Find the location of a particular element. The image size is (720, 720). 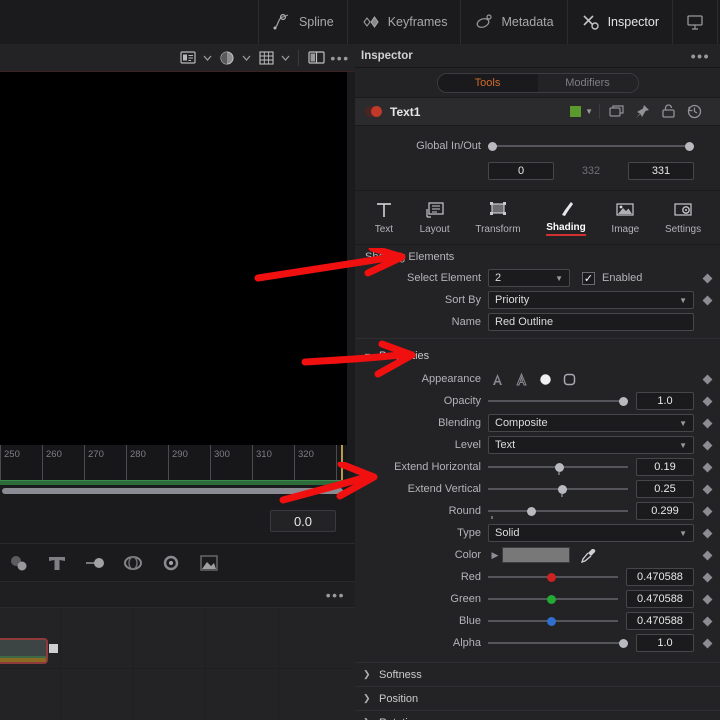

level-dropdown: Text ▼ is located at coordinates (591, 445).